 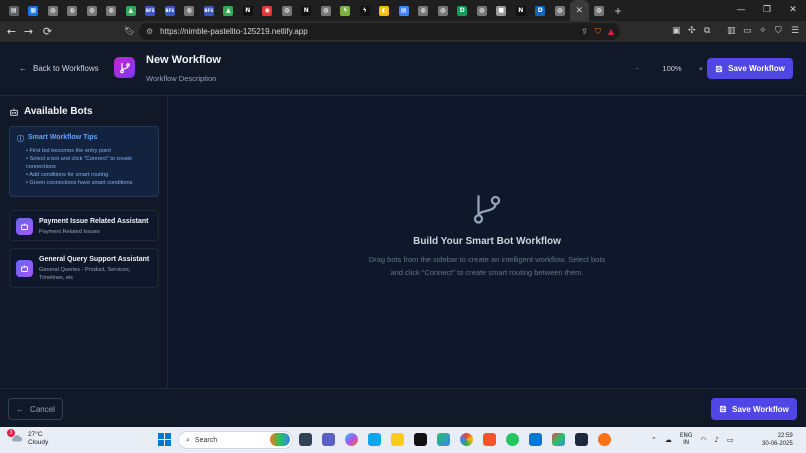 I want to click on brave-shield-icon: ⛉, so click(x=598, y=32).